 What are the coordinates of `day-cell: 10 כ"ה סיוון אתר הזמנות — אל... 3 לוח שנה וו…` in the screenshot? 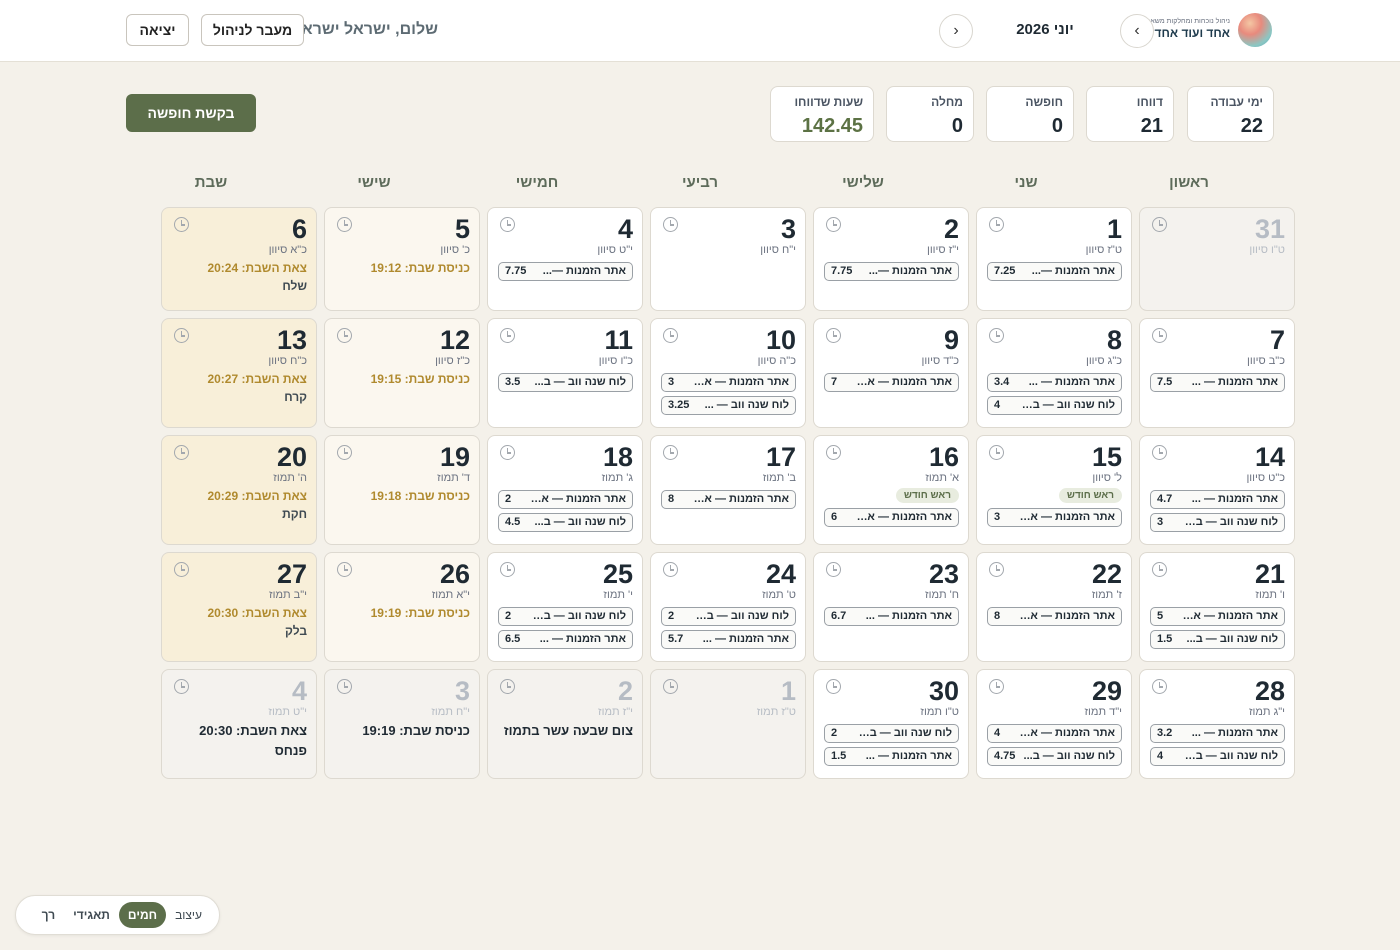 It's located at (728, 373).